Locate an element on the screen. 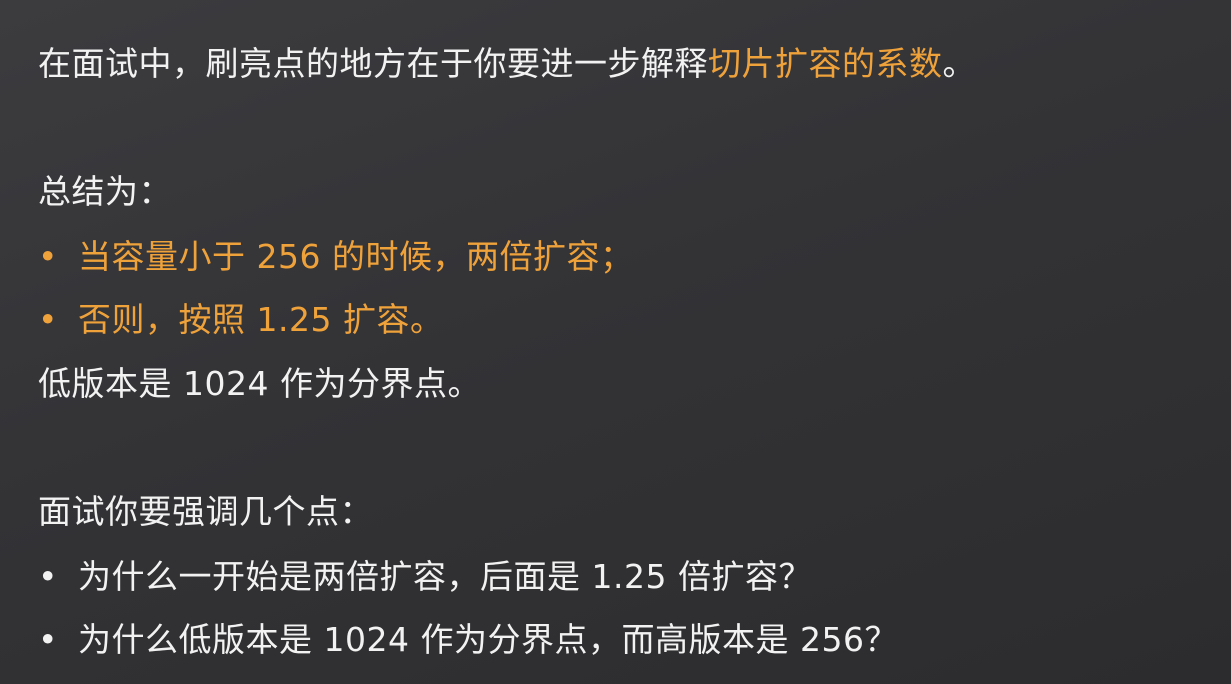 The width and height of the screenshot is (1231, 684). emphasis-bullet-1: • 为什么一开始是两倍扩容，后面是 1.25 倍扩容？ is located at coordinates (425, 577).